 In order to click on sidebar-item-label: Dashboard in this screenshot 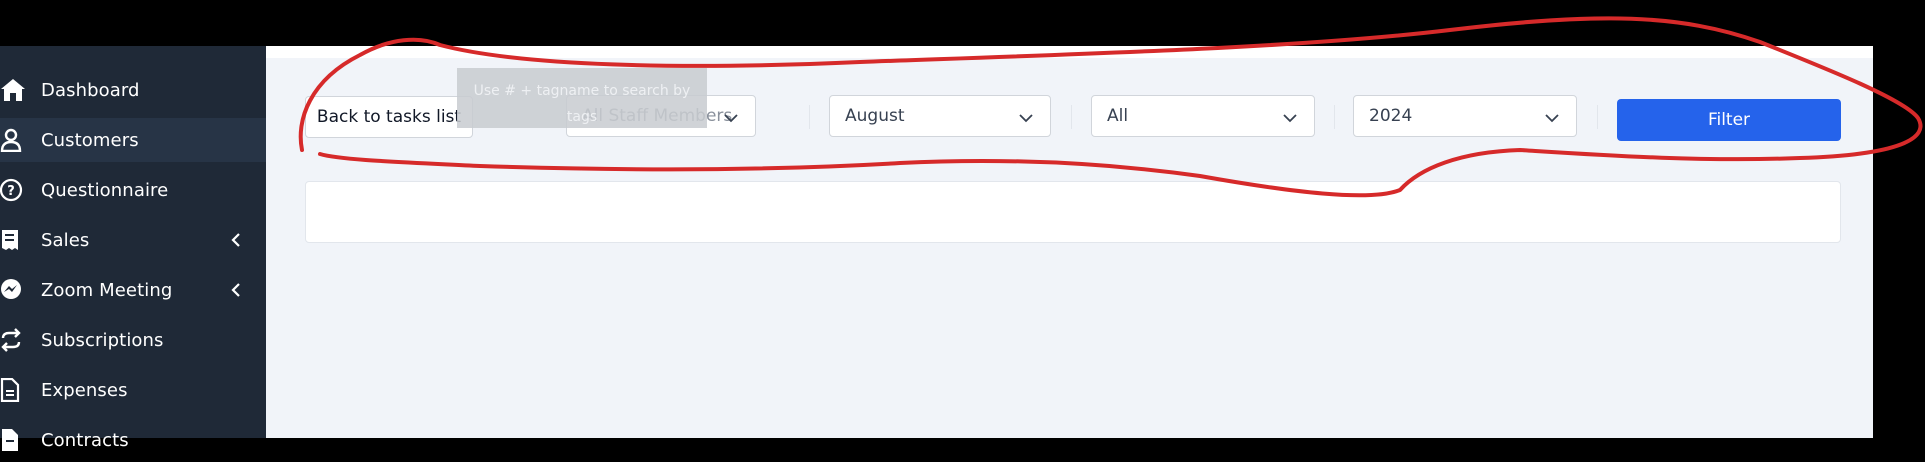, I will do `click(90, 90)`.